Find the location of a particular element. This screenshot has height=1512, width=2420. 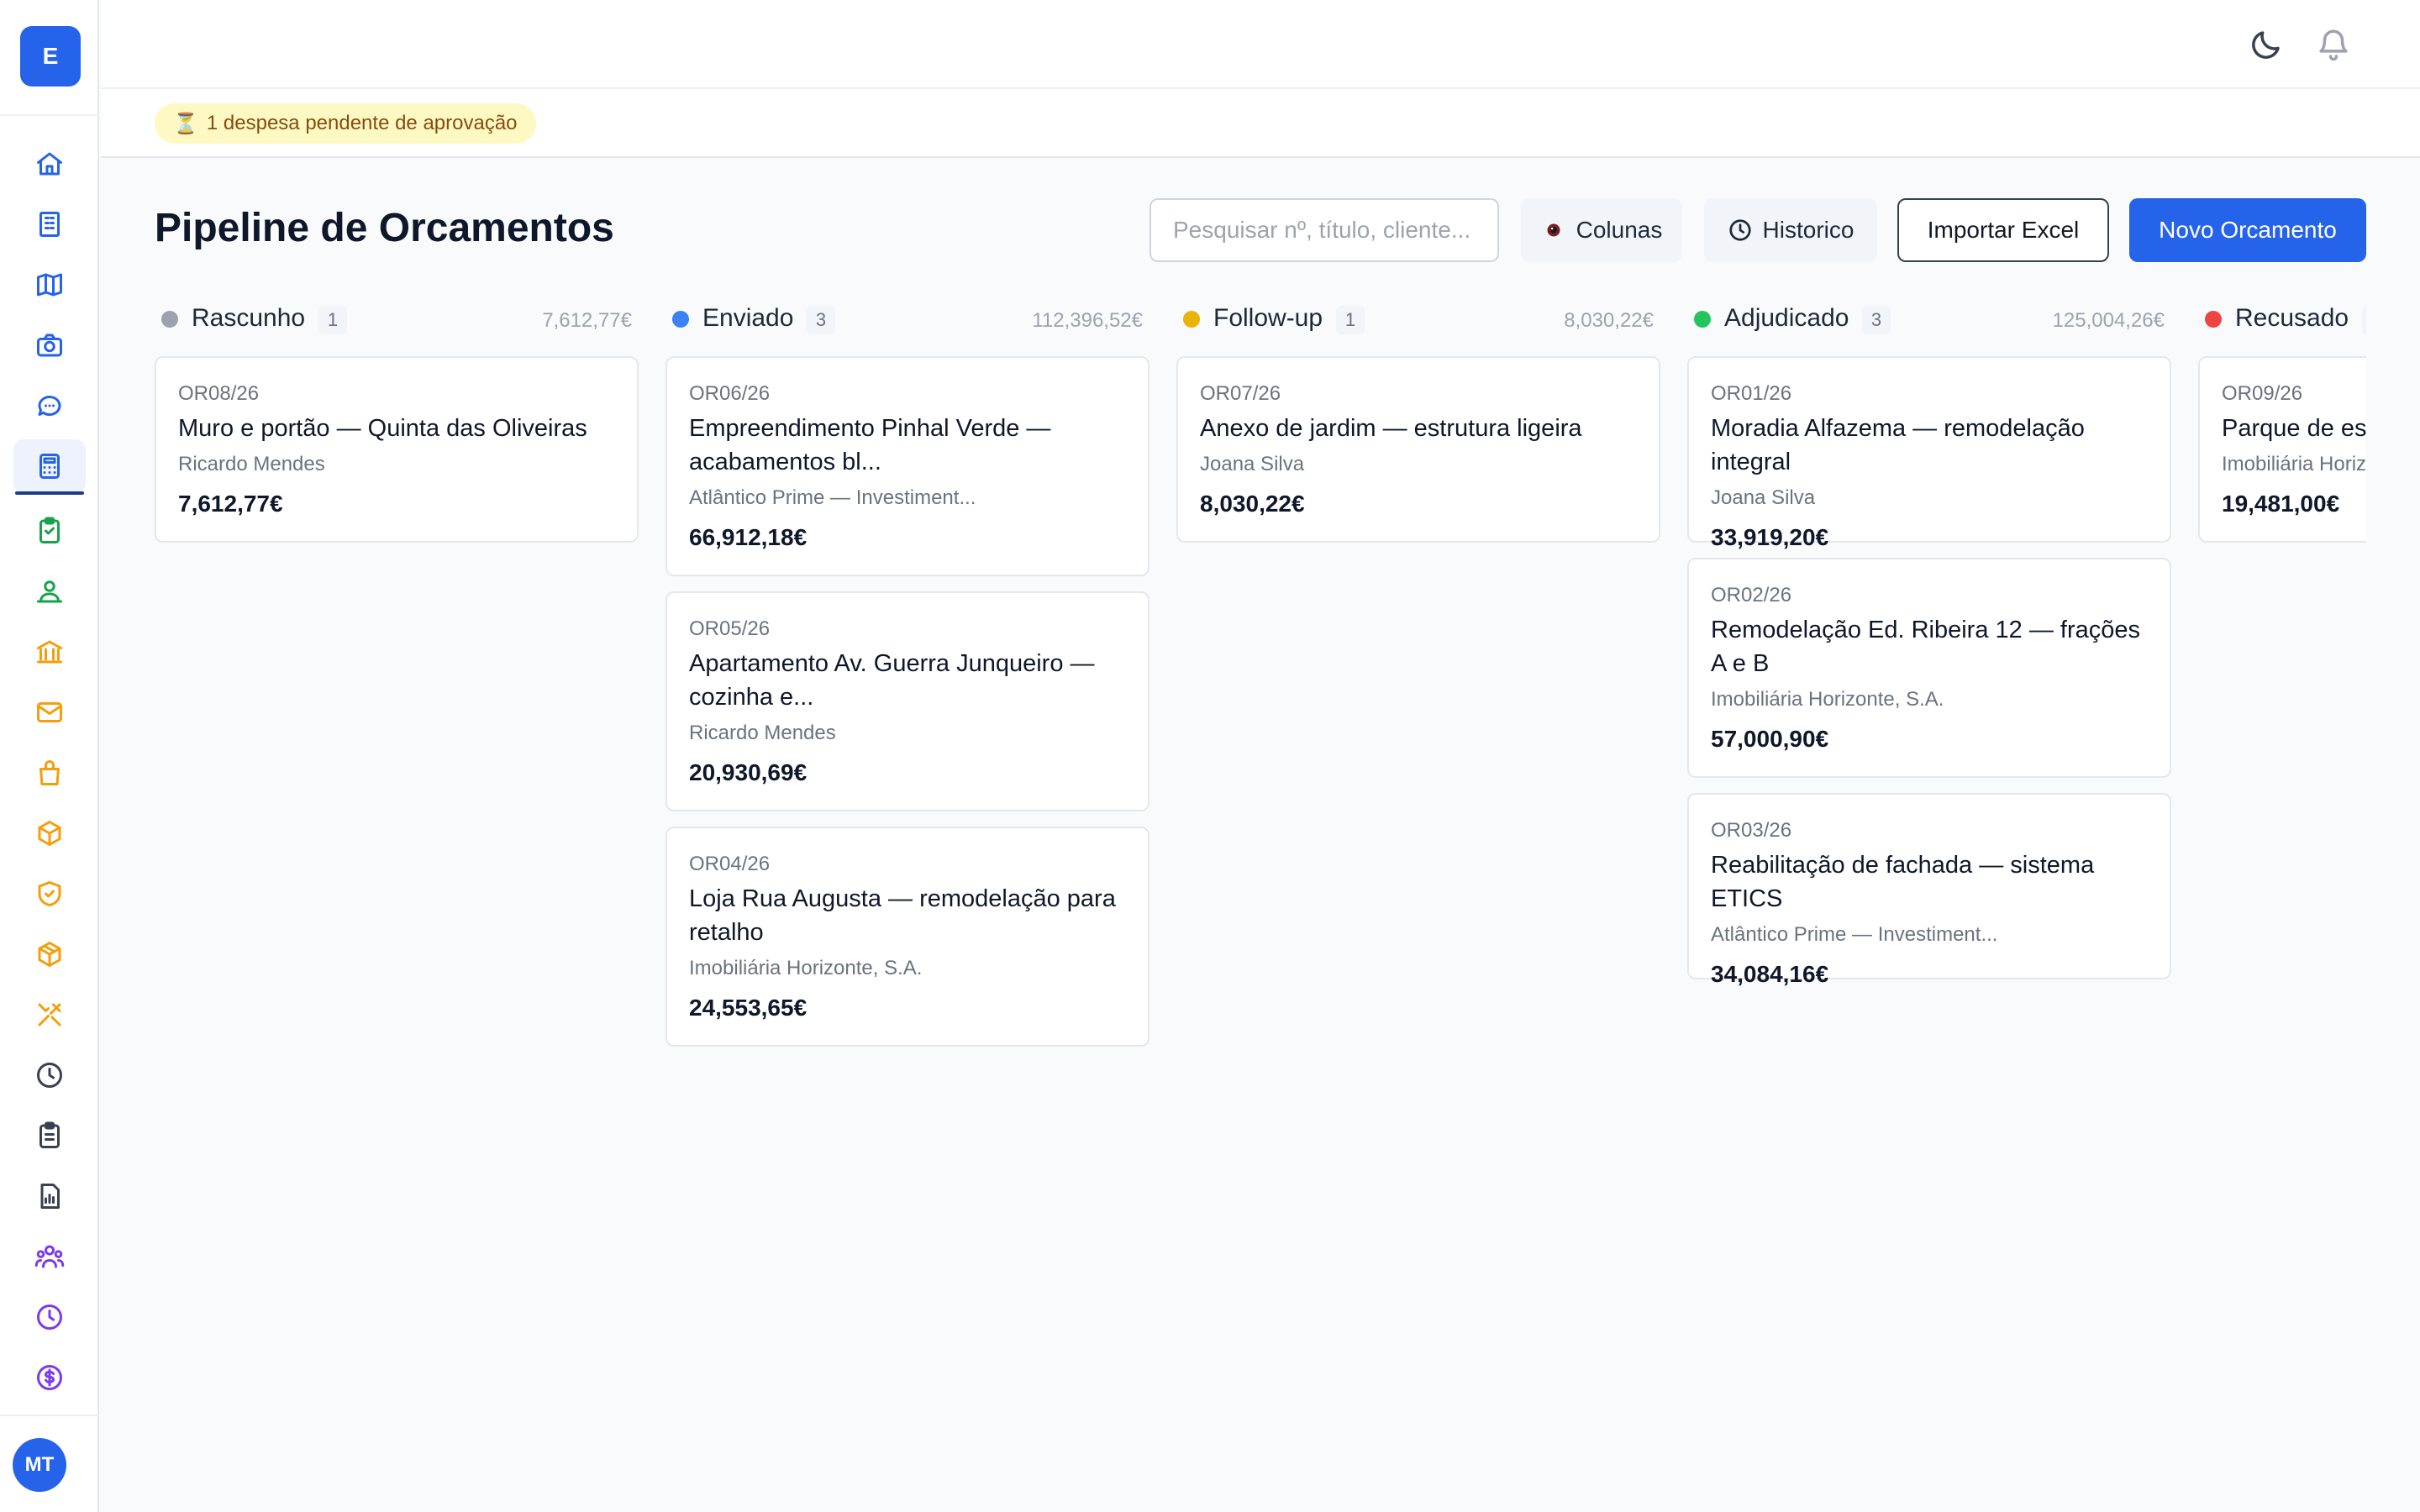

budget-amount: 66,912,18€ is located at coordinates (749, 537).